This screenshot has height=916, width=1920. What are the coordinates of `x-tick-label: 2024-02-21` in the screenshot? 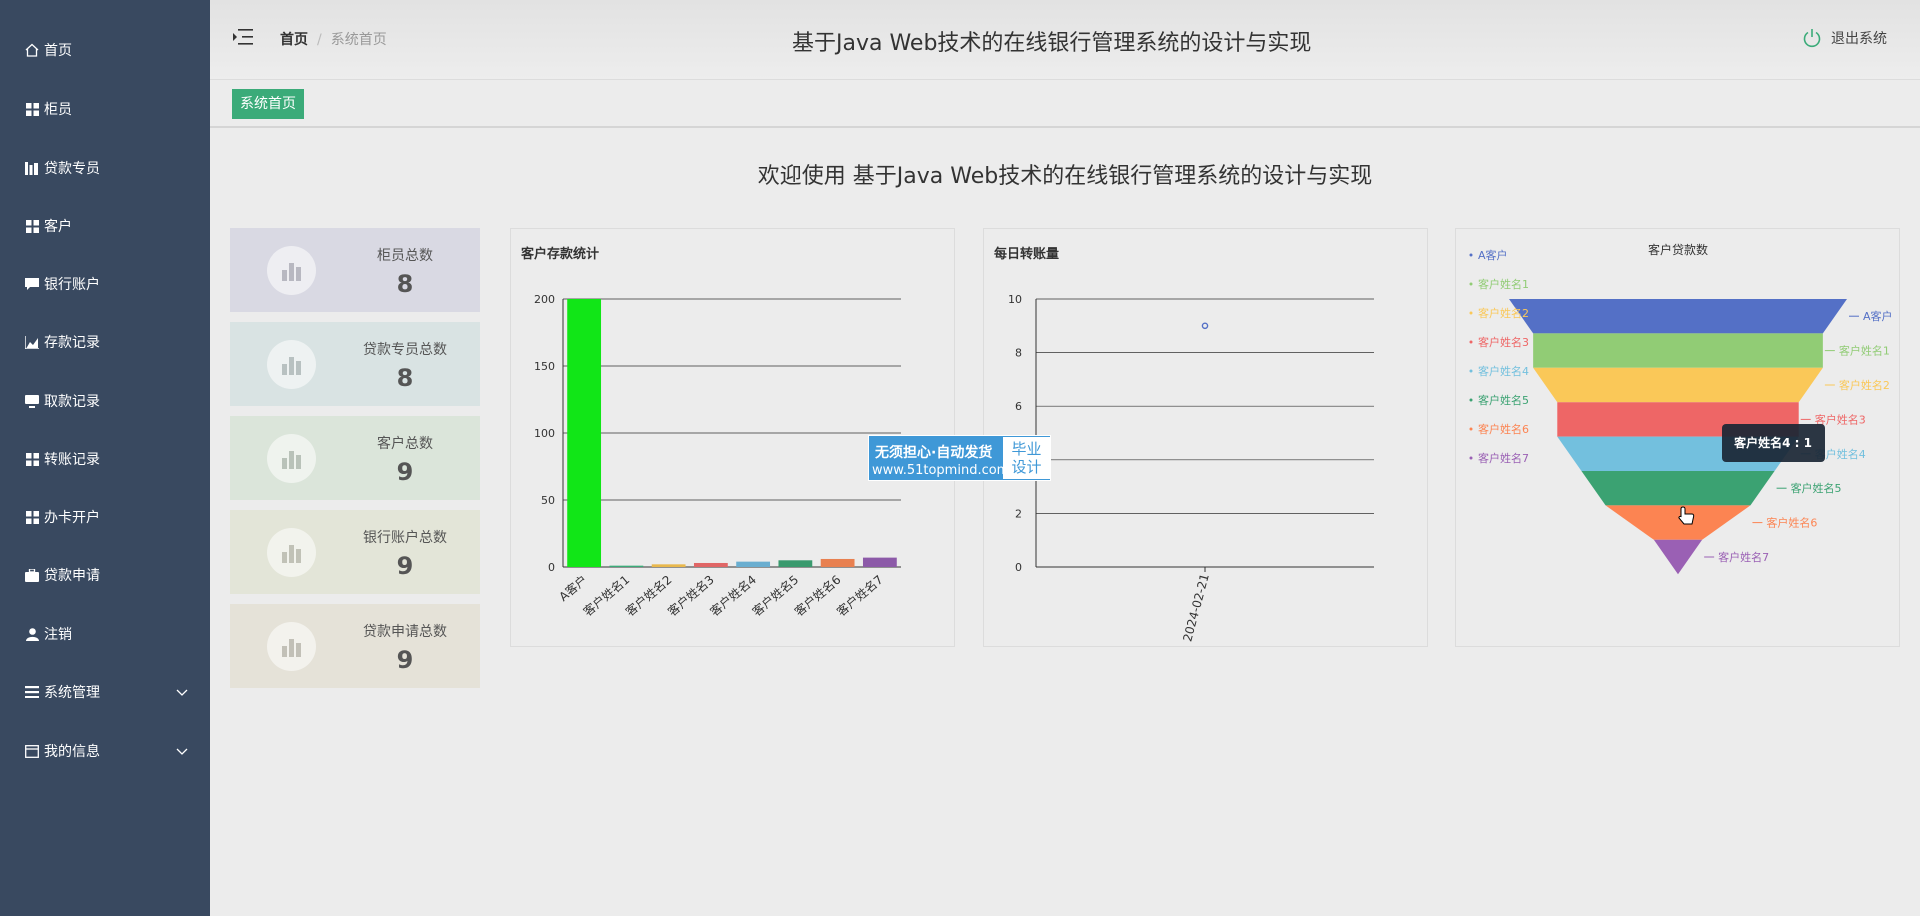 It's located at (1196, 607).